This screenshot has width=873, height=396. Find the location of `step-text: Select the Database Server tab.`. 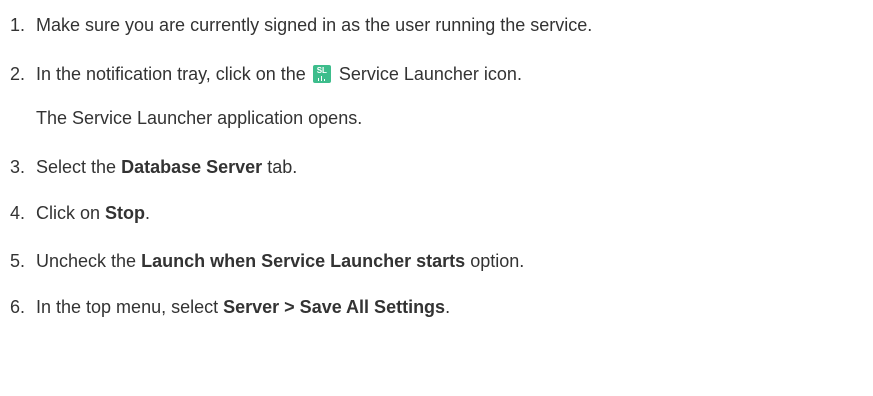

step-text: Select the Database Server tab. is located at coordinates (166, 167).